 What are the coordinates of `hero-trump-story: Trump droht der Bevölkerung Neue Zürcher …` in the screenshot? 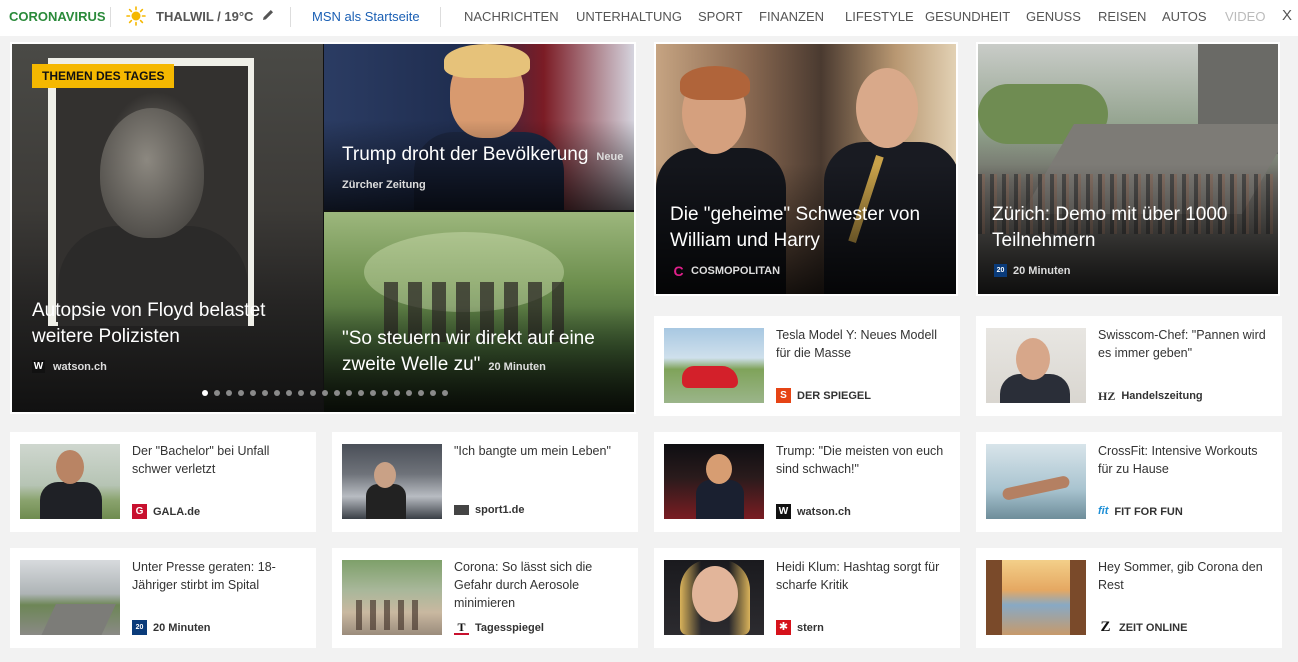 It's located at (479, 127).